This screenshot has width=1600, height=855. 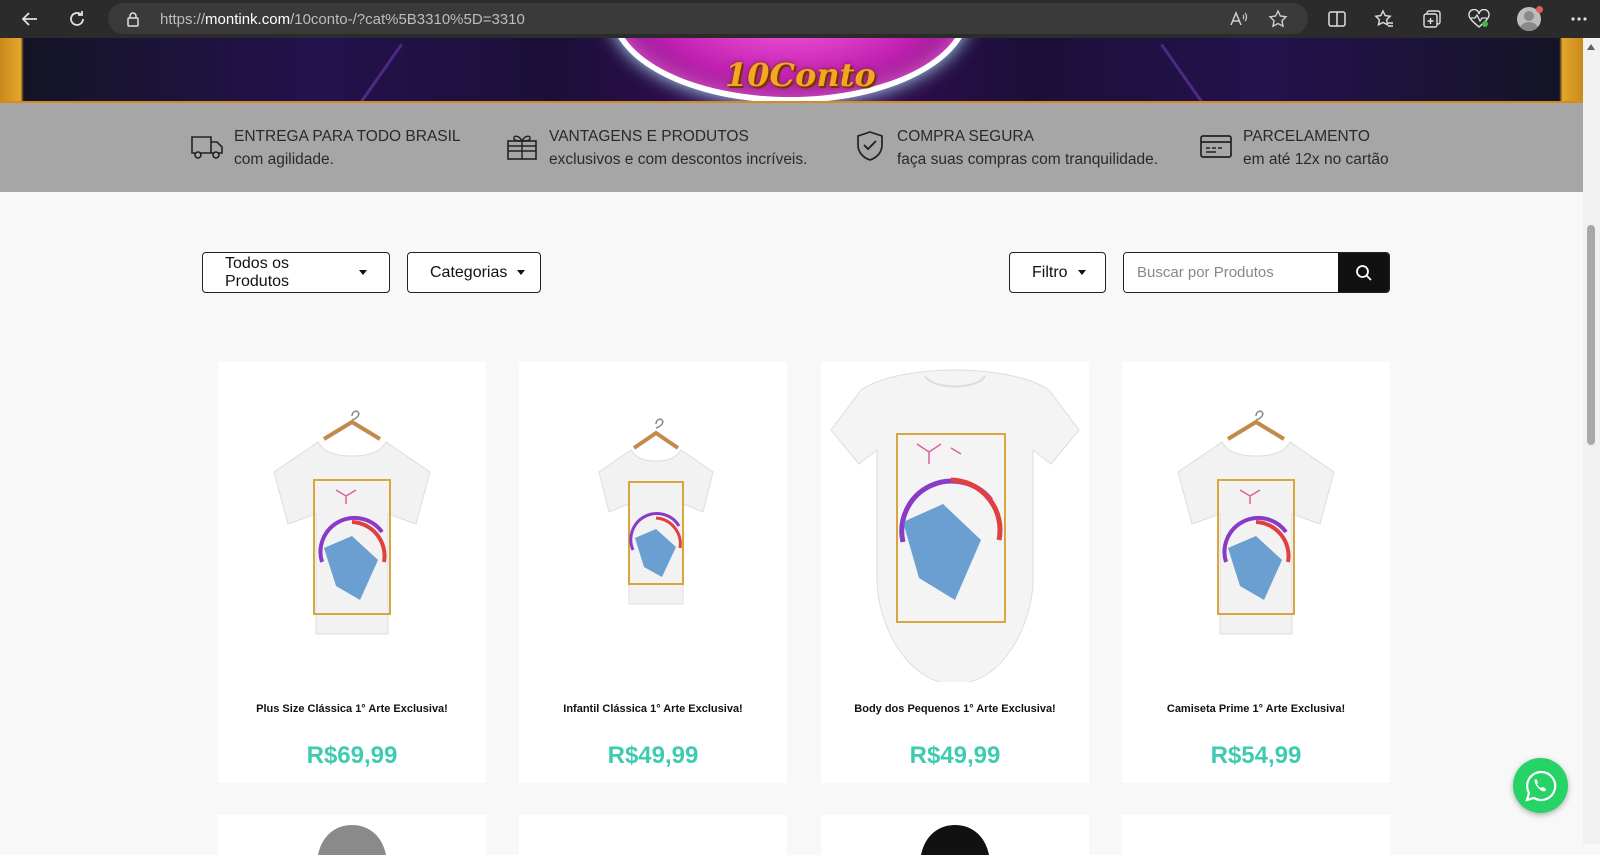 I want to click on collections-icon, so click(x=1432, y=19).